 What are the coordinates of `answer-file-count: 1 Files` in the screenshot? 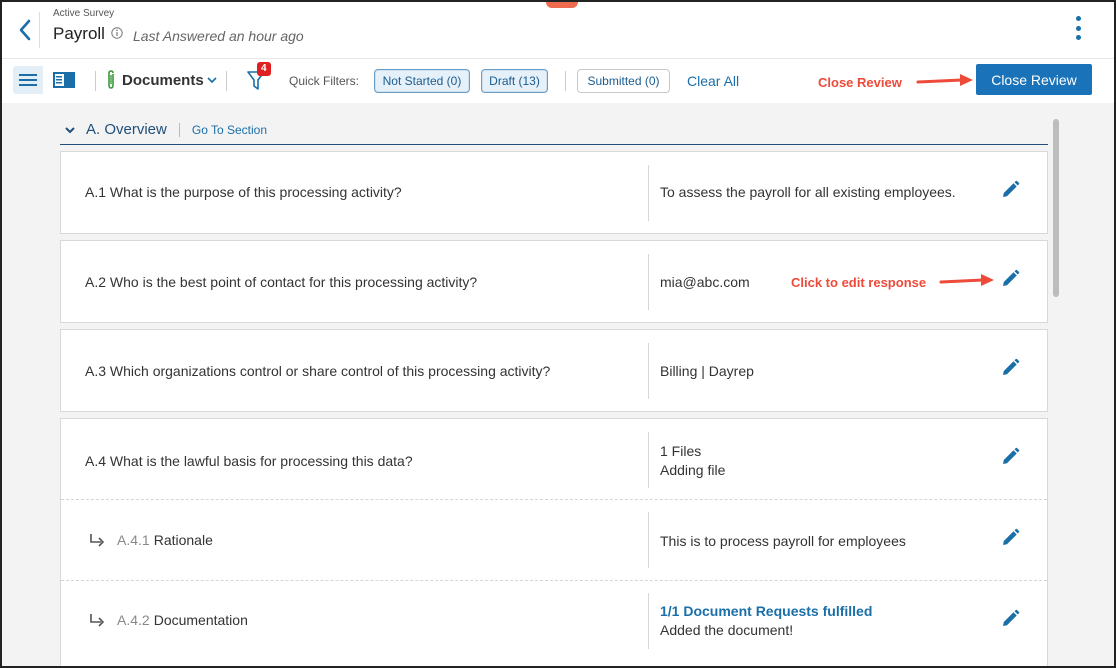 It's located at (681, 451).